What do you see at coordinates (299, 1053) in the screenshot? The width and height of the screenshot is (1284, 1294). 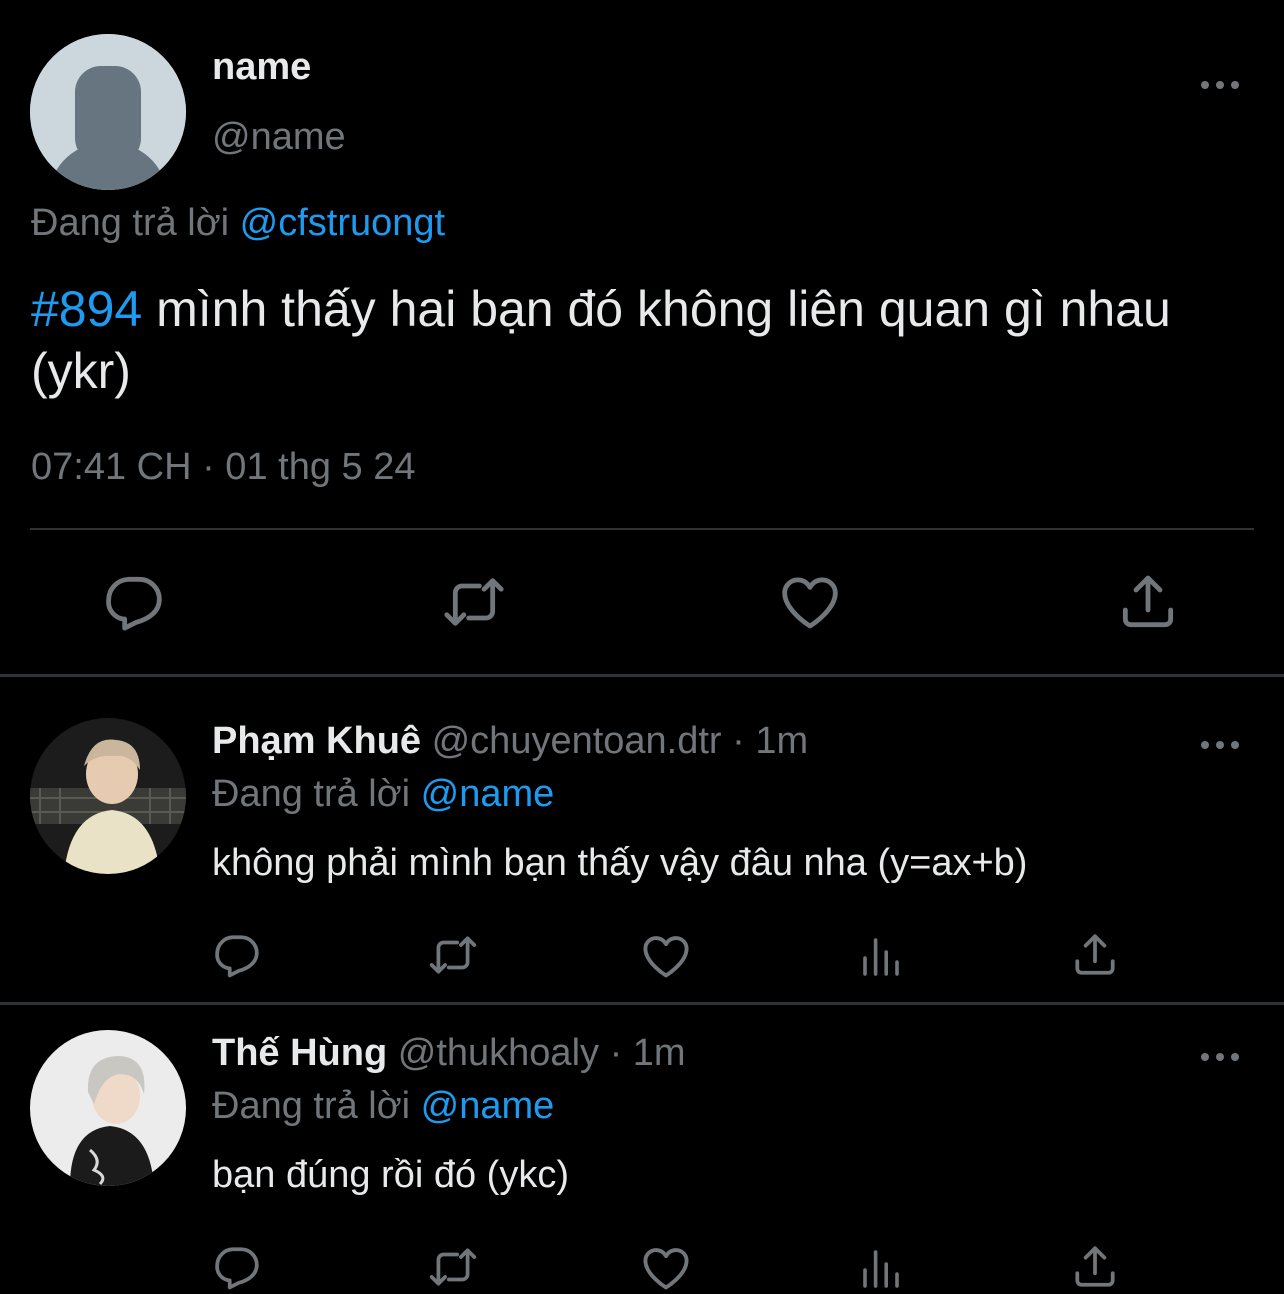 I see `reply-author-name: Thế Hùng` at bounding box center [299, 1053].